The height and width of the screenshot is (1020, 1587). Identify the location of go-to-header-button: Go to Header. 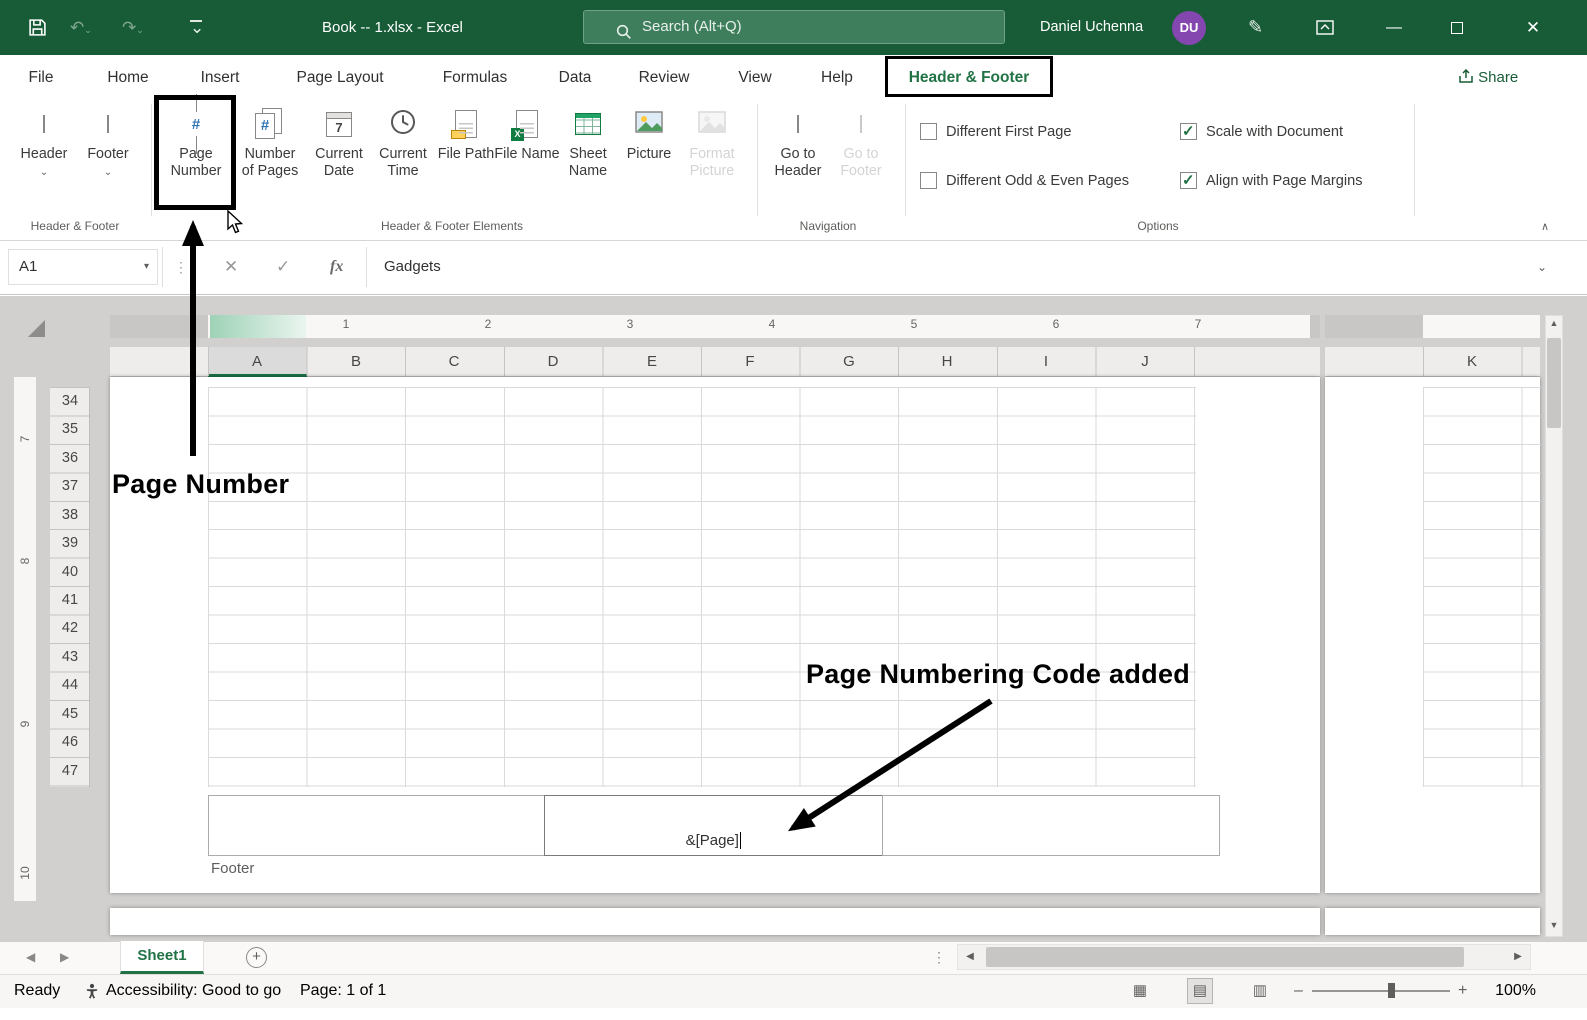
(798, 142).